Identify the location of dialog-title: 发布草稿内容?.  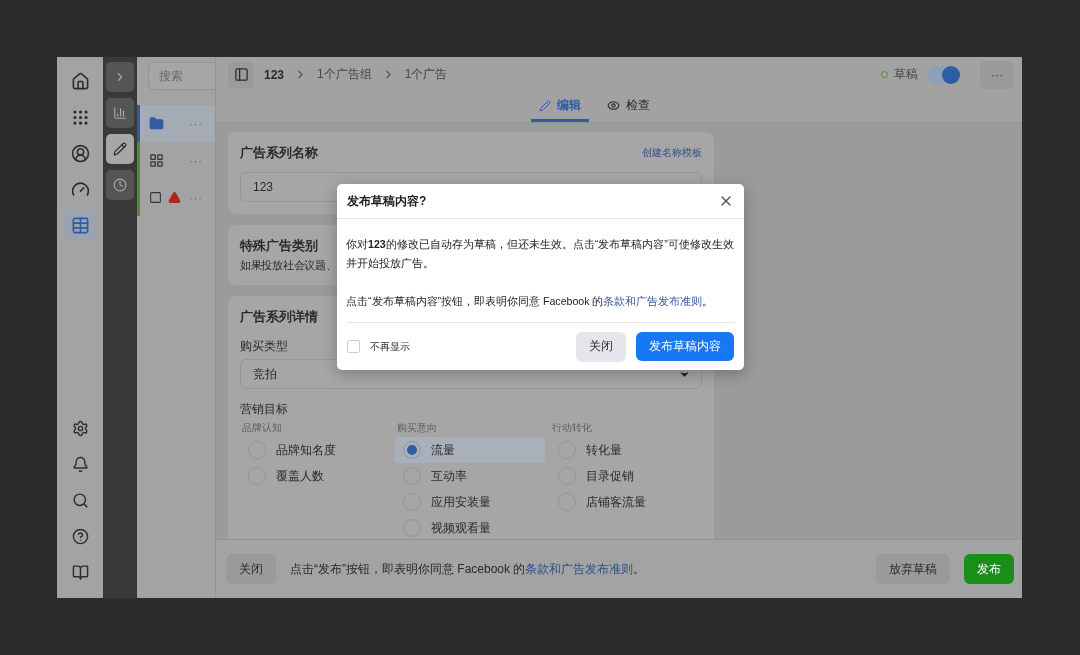
(387, 201).